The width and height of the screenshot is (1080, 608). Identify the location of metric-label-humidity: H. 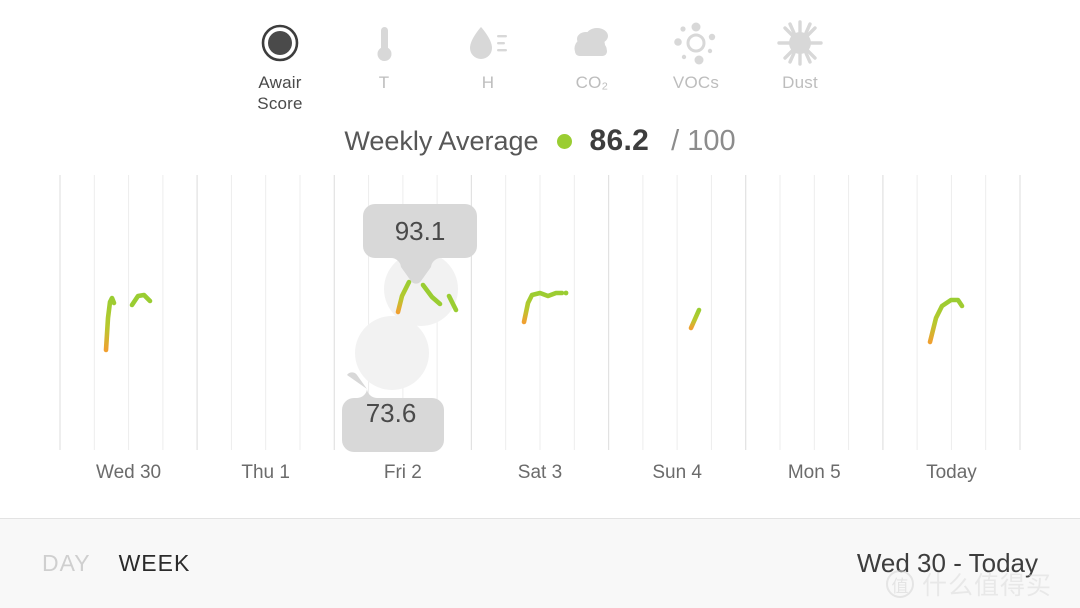
(488, 82).